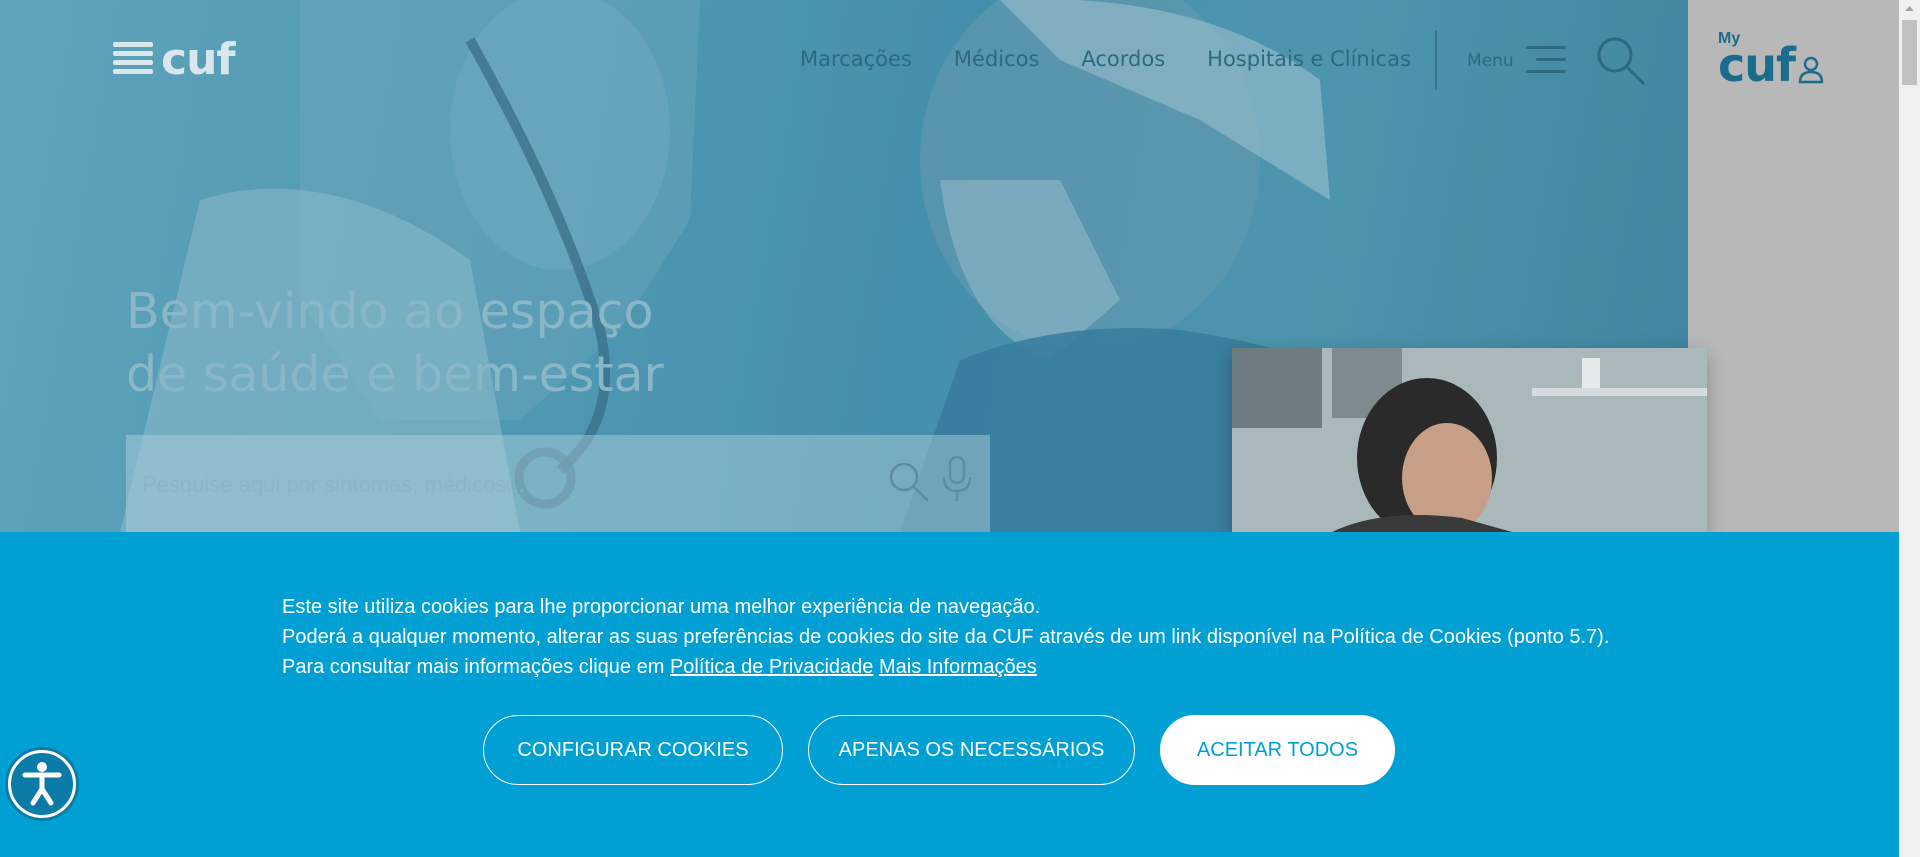 The image size is (1920, 857). I want to click on hero-search-input, so click(512, 485).